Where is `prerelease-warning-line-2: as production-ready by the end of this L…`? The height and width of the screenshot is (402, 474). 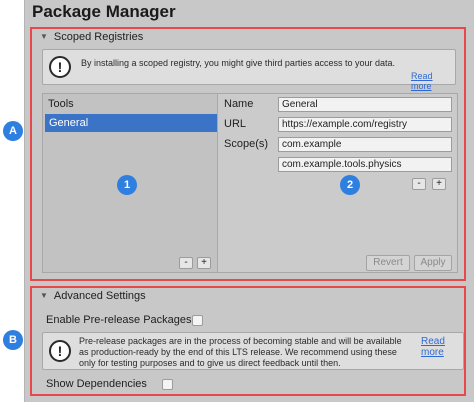 prerelease-warning-line-2: as production-ready by the end of this L… is located at coordinates (238, 352).